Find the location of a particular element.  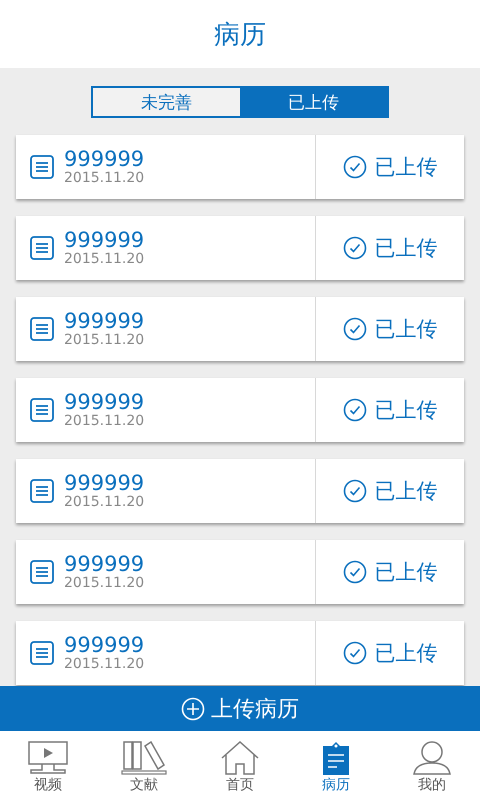

nav-tab: 视频 is located at coordinates (48, 765).